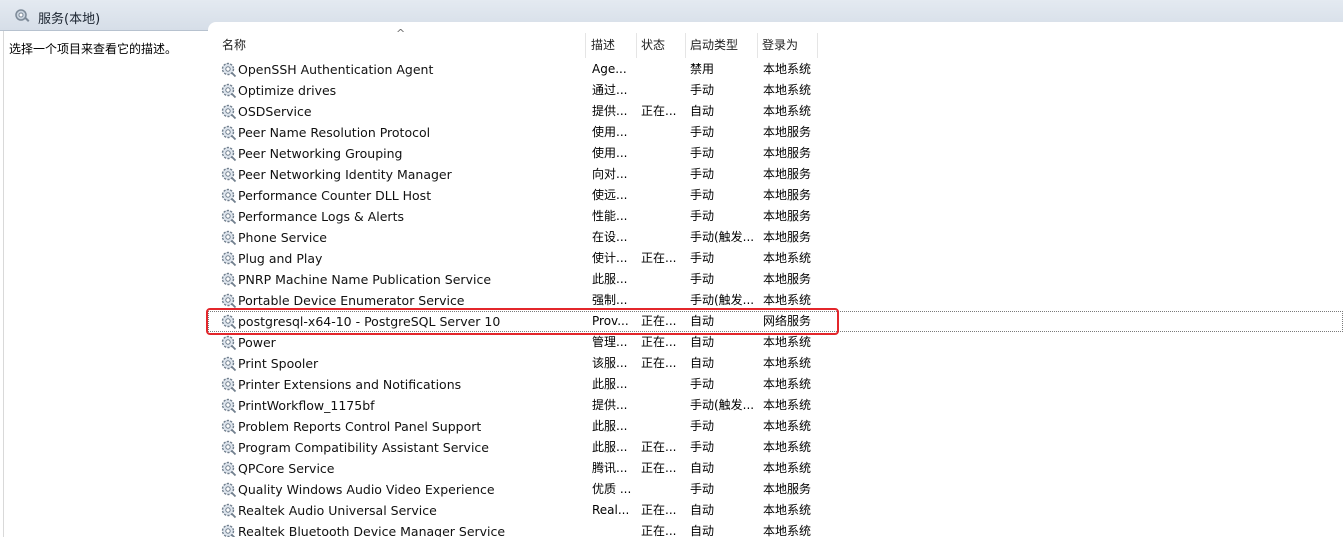 The width and height of the screenshot is (1343, 537). I want to click on table-row: Phone Service 在设... 手动(触发... 本地服务, so click(775, 237).